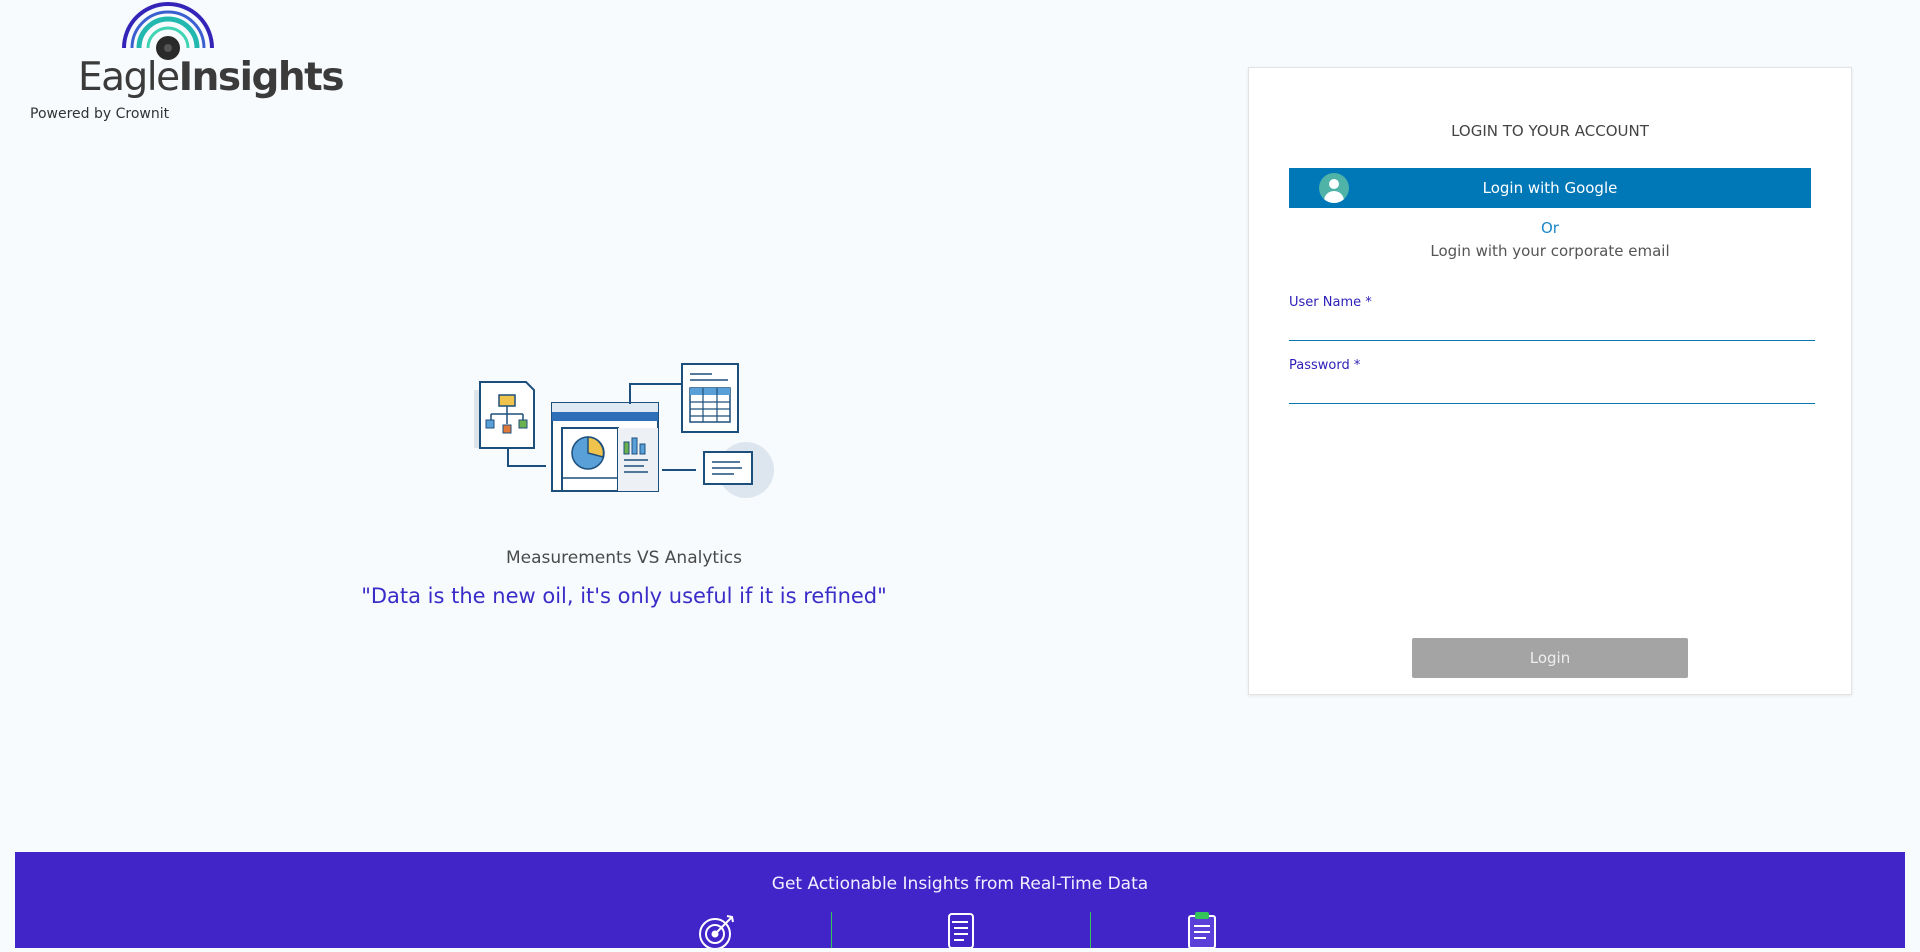 The height and width of the screenshot is (952, 1920). Describe the element at coordinates (1334, 188) in the screenshot. I see `user-avatar-icon` at that location.